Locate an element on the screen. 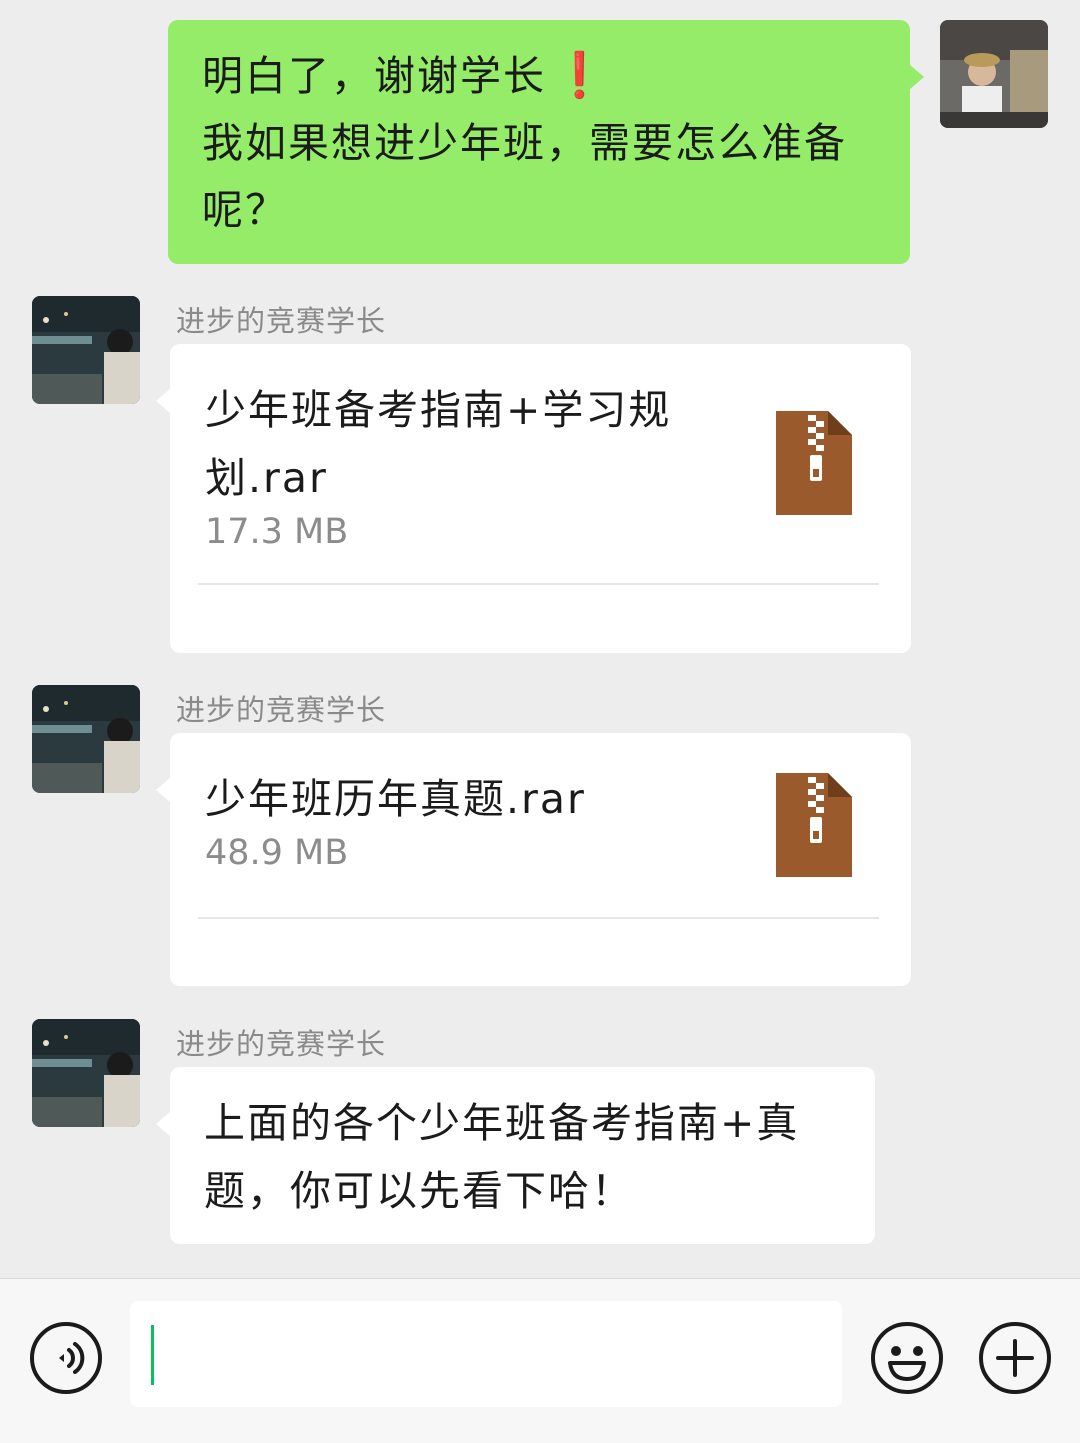 Image resolution: width=1080 pixels, height=1443 pixels. file-size: 48.9 MB is located at coordinates (277, 853).